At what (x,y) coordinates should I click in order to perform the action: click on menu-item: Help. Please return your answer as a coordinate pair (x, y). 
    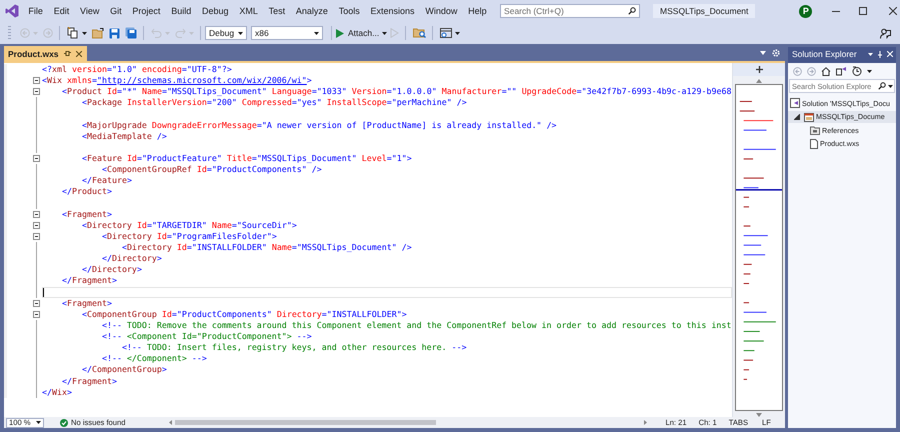
    Looking at the image, I should click on (477, 11).